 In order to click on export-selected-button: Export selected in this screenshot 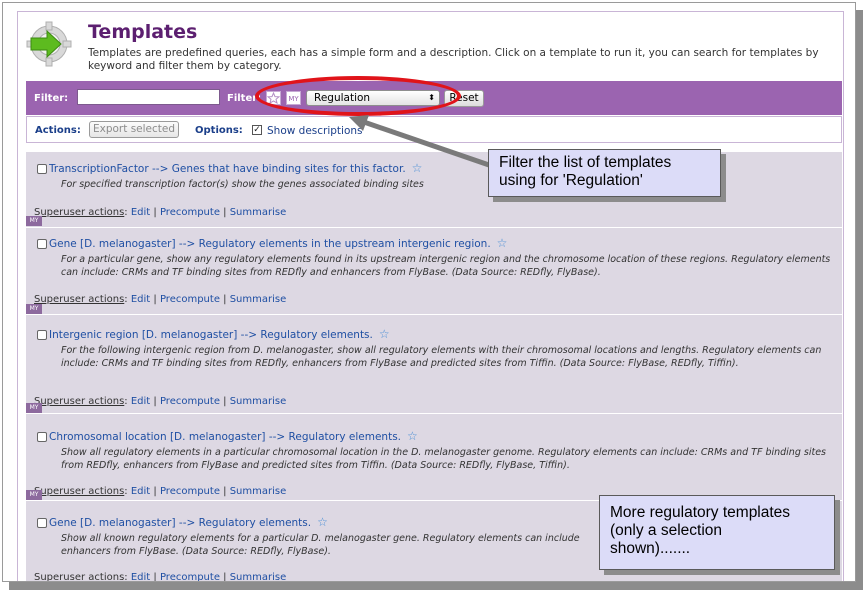, I will do `click(134, 129)`.